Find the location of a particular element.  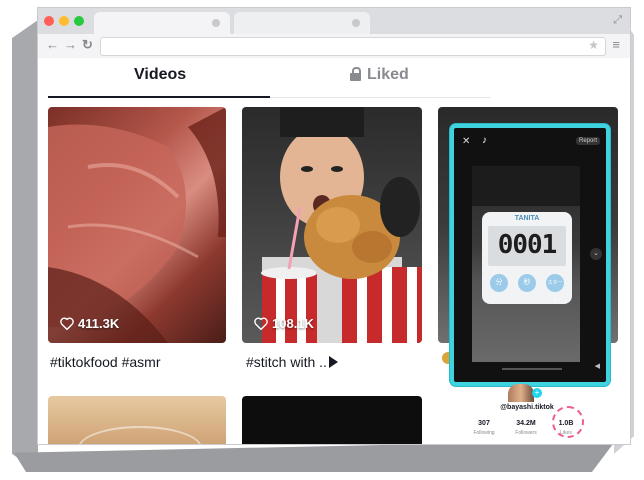

video-card-2: 108.1K is located at coordinates (332, 225).